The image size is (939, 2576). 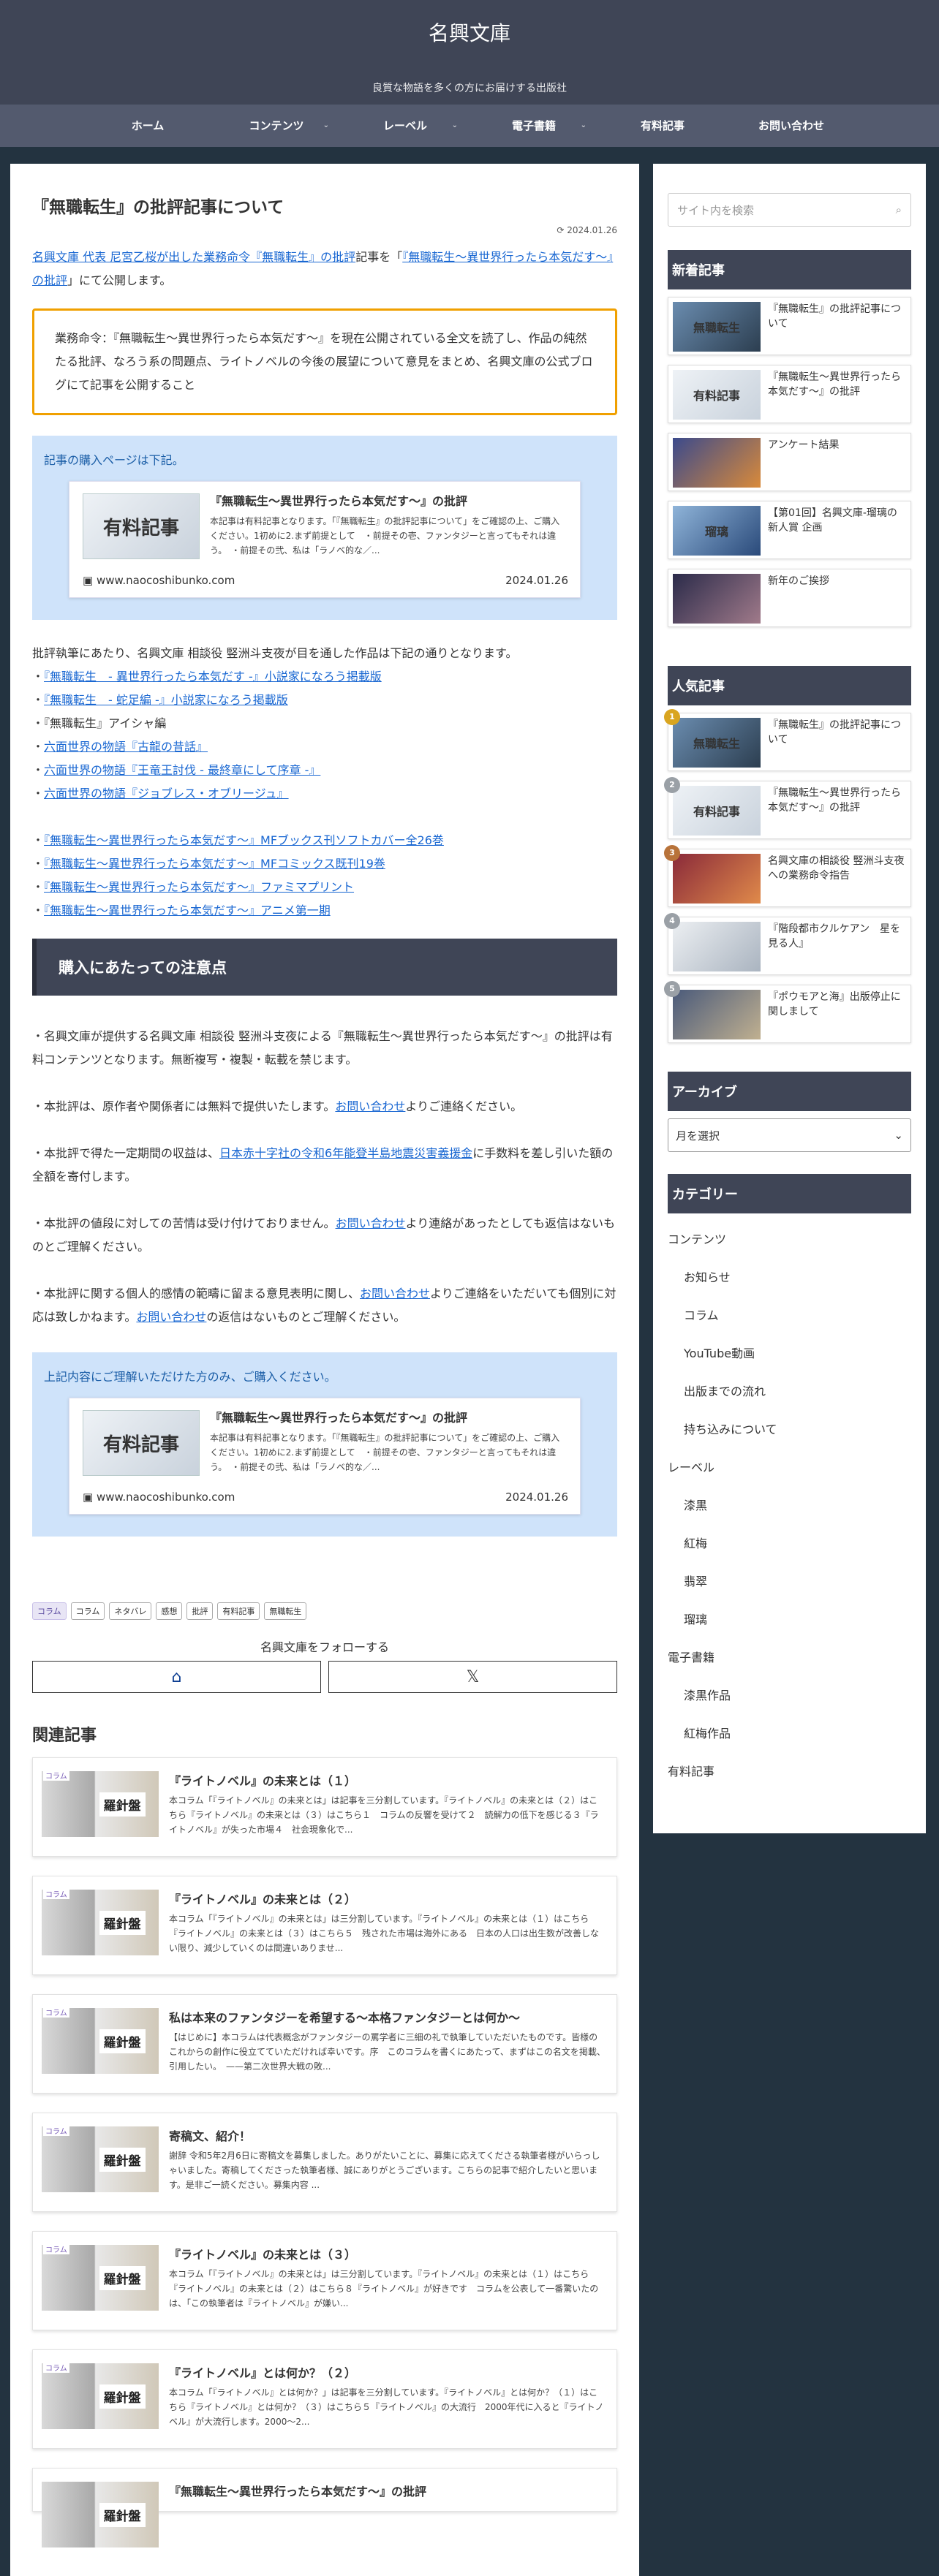 What do you see at coordinates (165, 1497) in the screenshot?
I see `card-site-url: www.naocoshibunko.com` at bounding box center [165, 1497].